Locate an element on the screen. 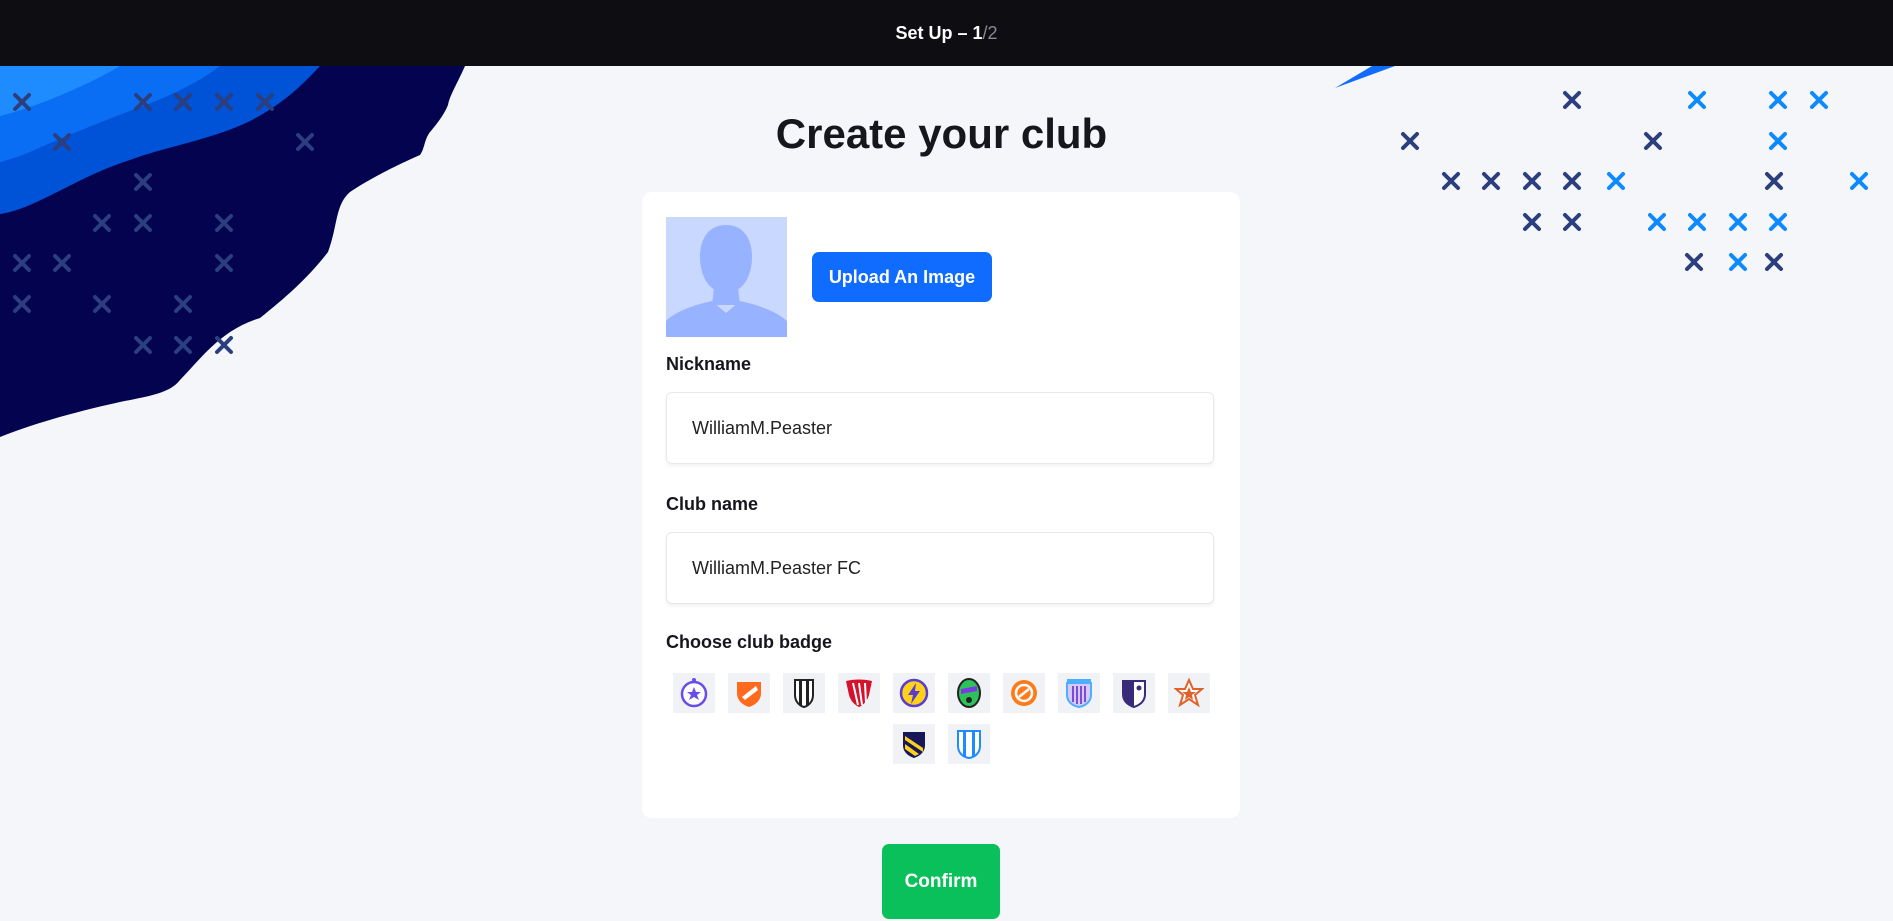 The height and width of the screenshot is (921, 1893). total-steps: /2 is located at coordinates (990, 32).